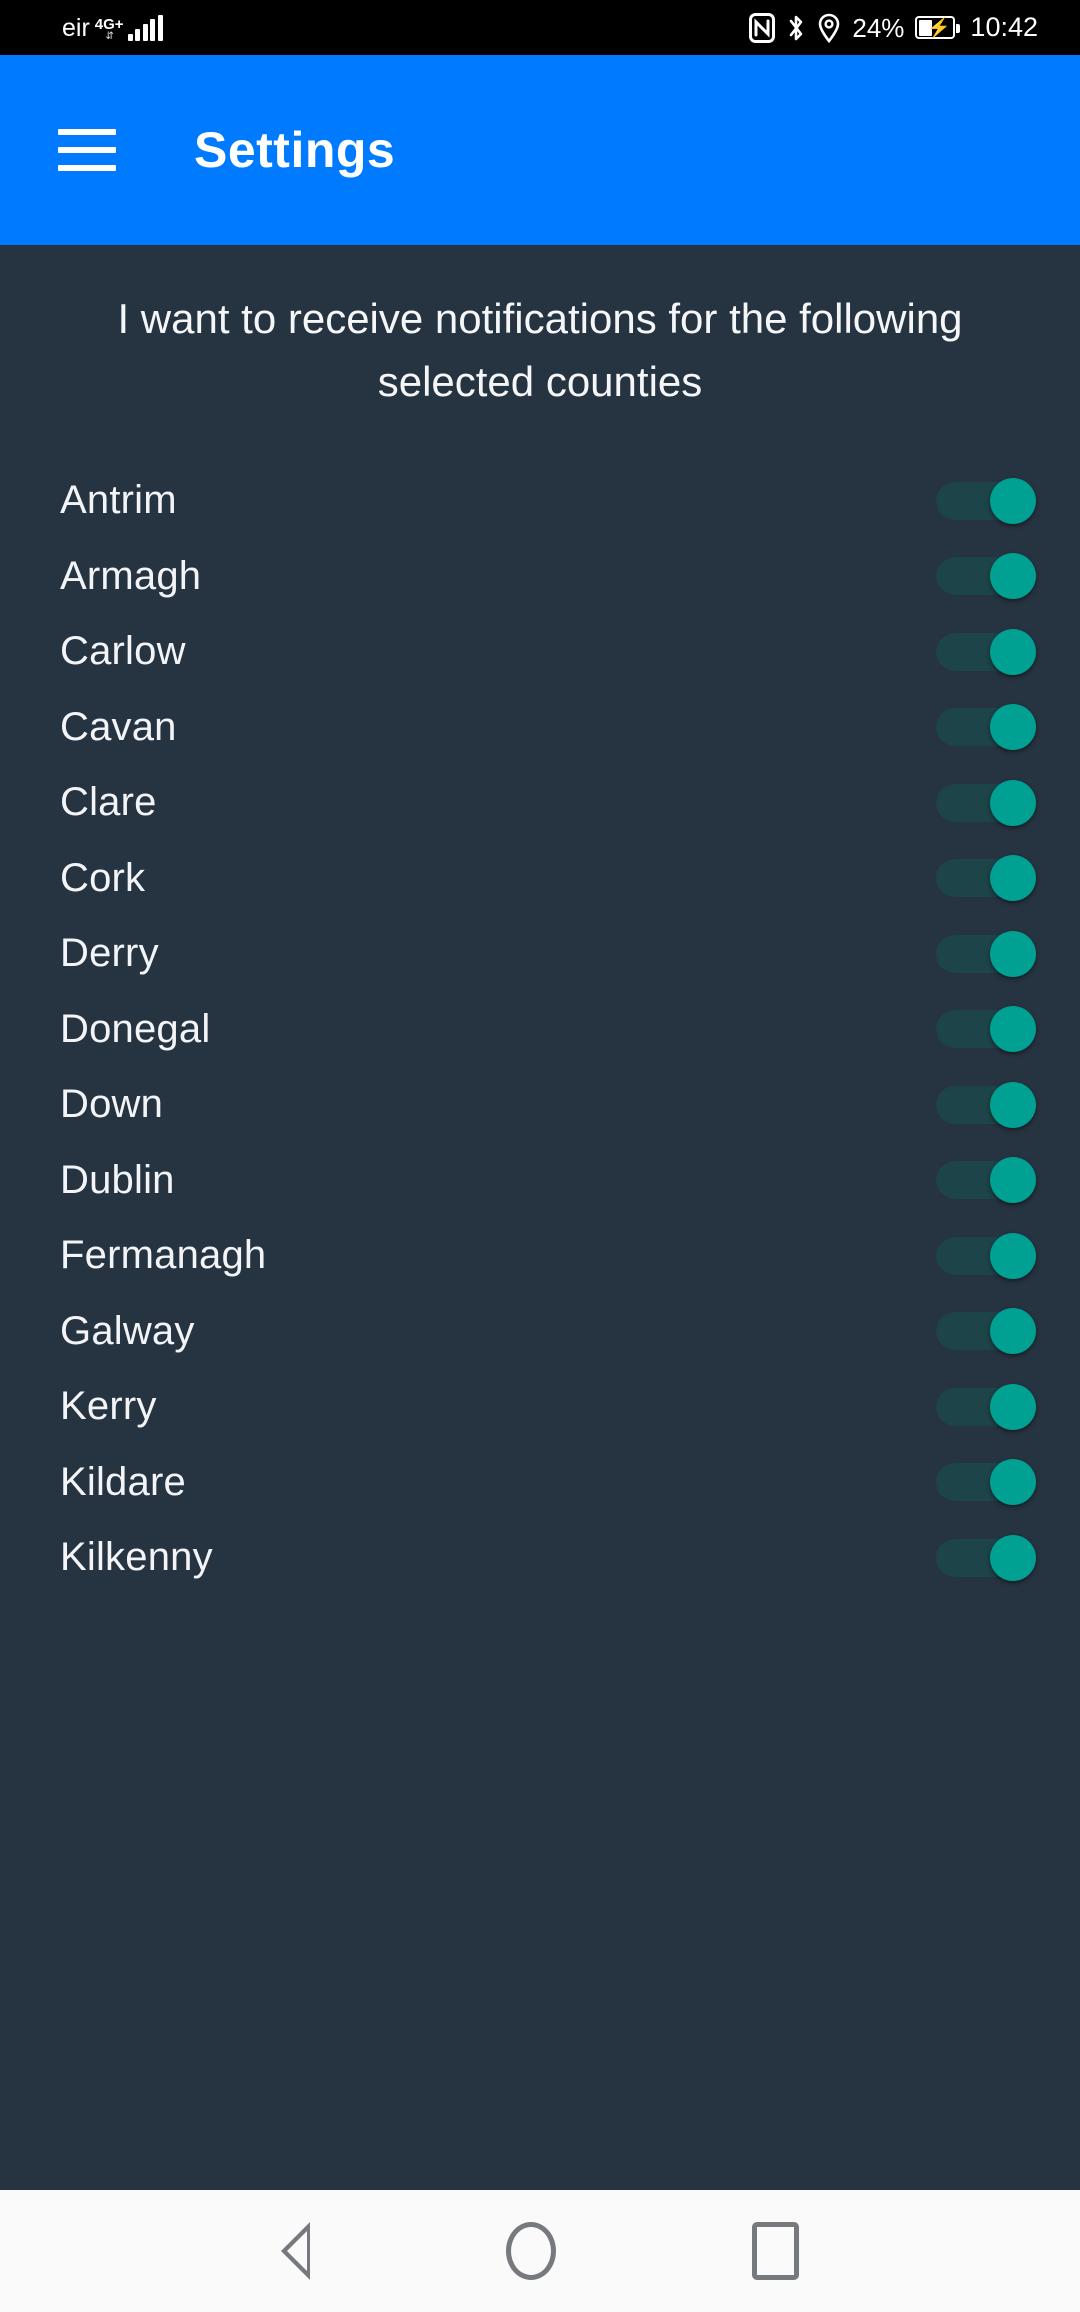 This screenshot has width=1080, height=2312. Describe the element at coordinates (762, 27) in the screenshot. I see `nfc-icon` at that location.